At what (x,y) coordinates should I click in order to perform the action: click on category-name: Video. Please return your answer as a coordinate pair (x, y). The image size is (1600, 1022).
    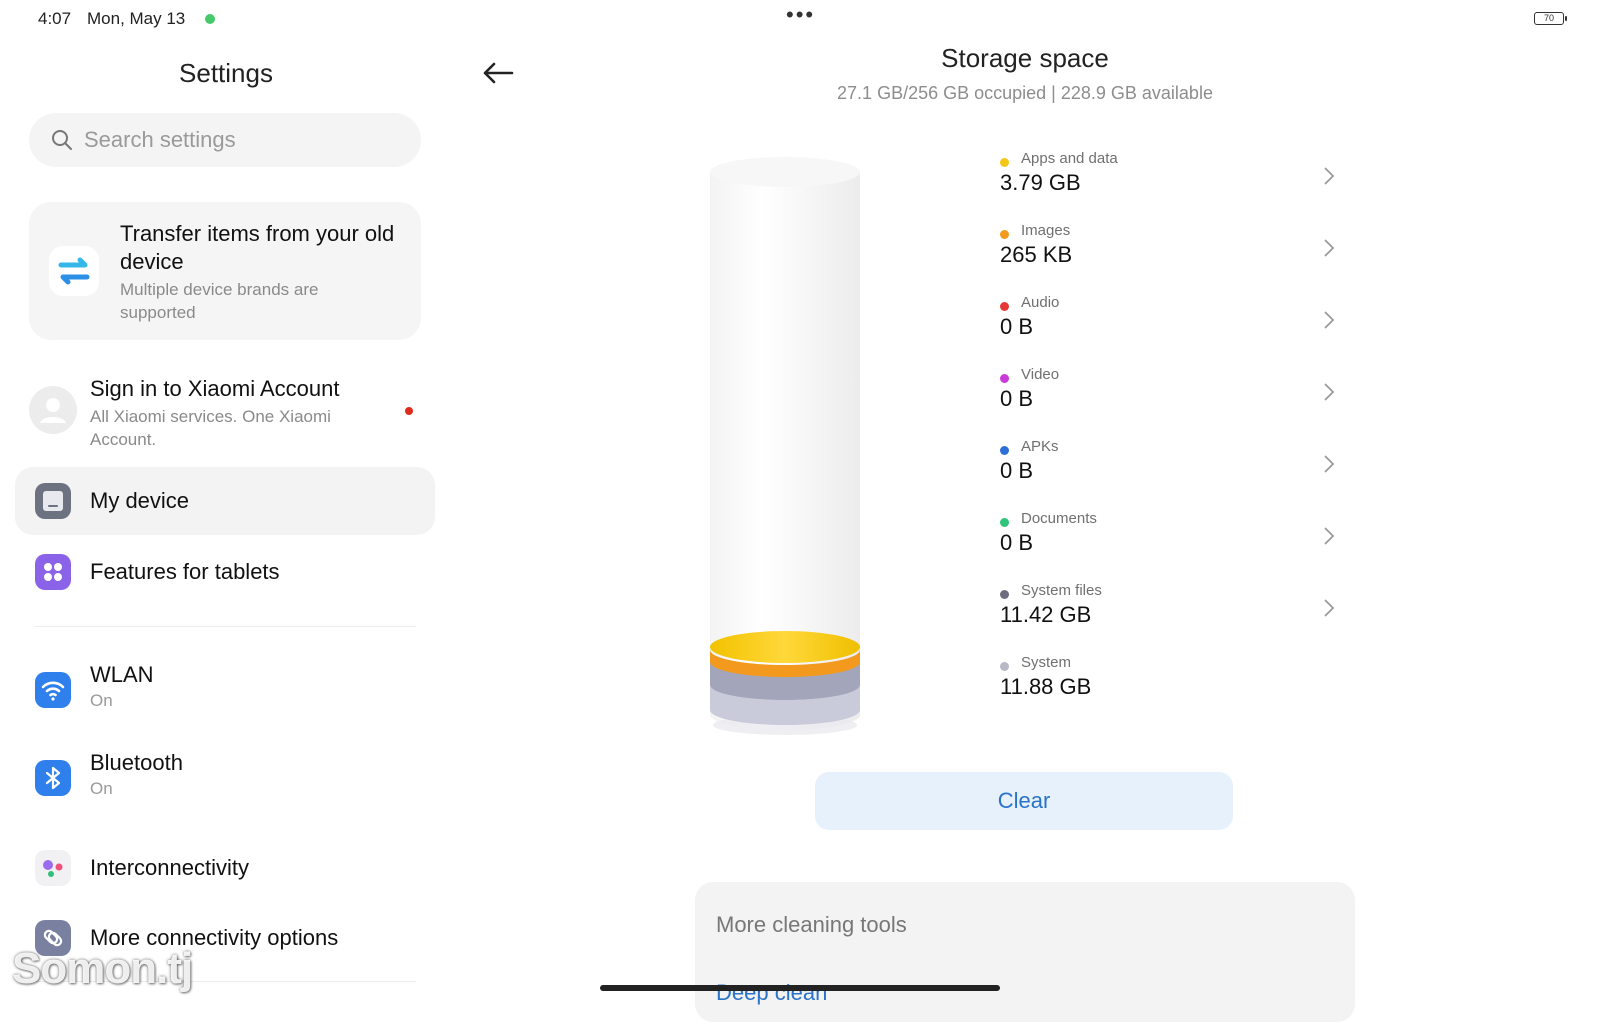
    Looking at the image, I should click on (1040, 374).